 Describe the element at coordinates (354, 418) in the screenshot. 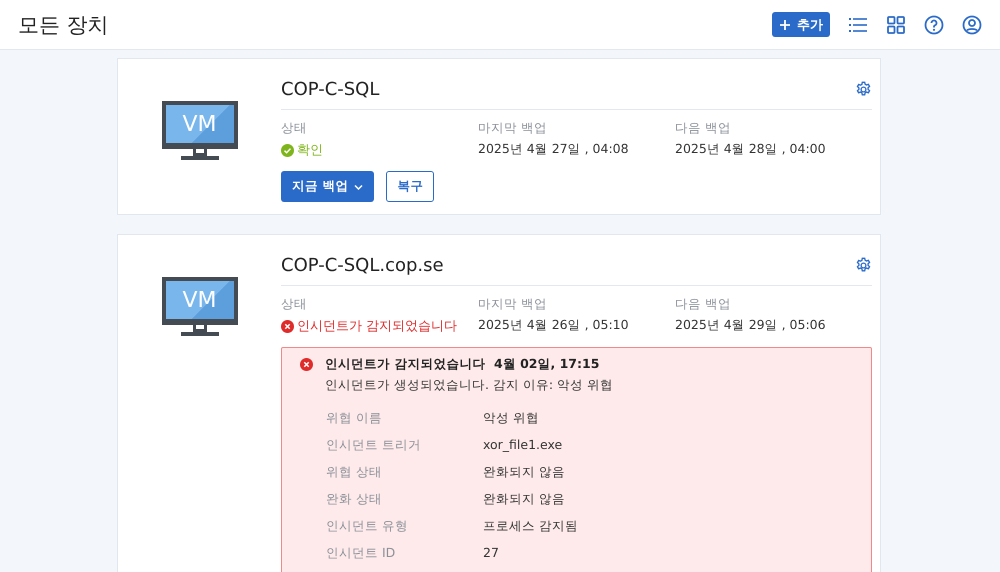

I see `detail-label: 위협 이름` at that location.